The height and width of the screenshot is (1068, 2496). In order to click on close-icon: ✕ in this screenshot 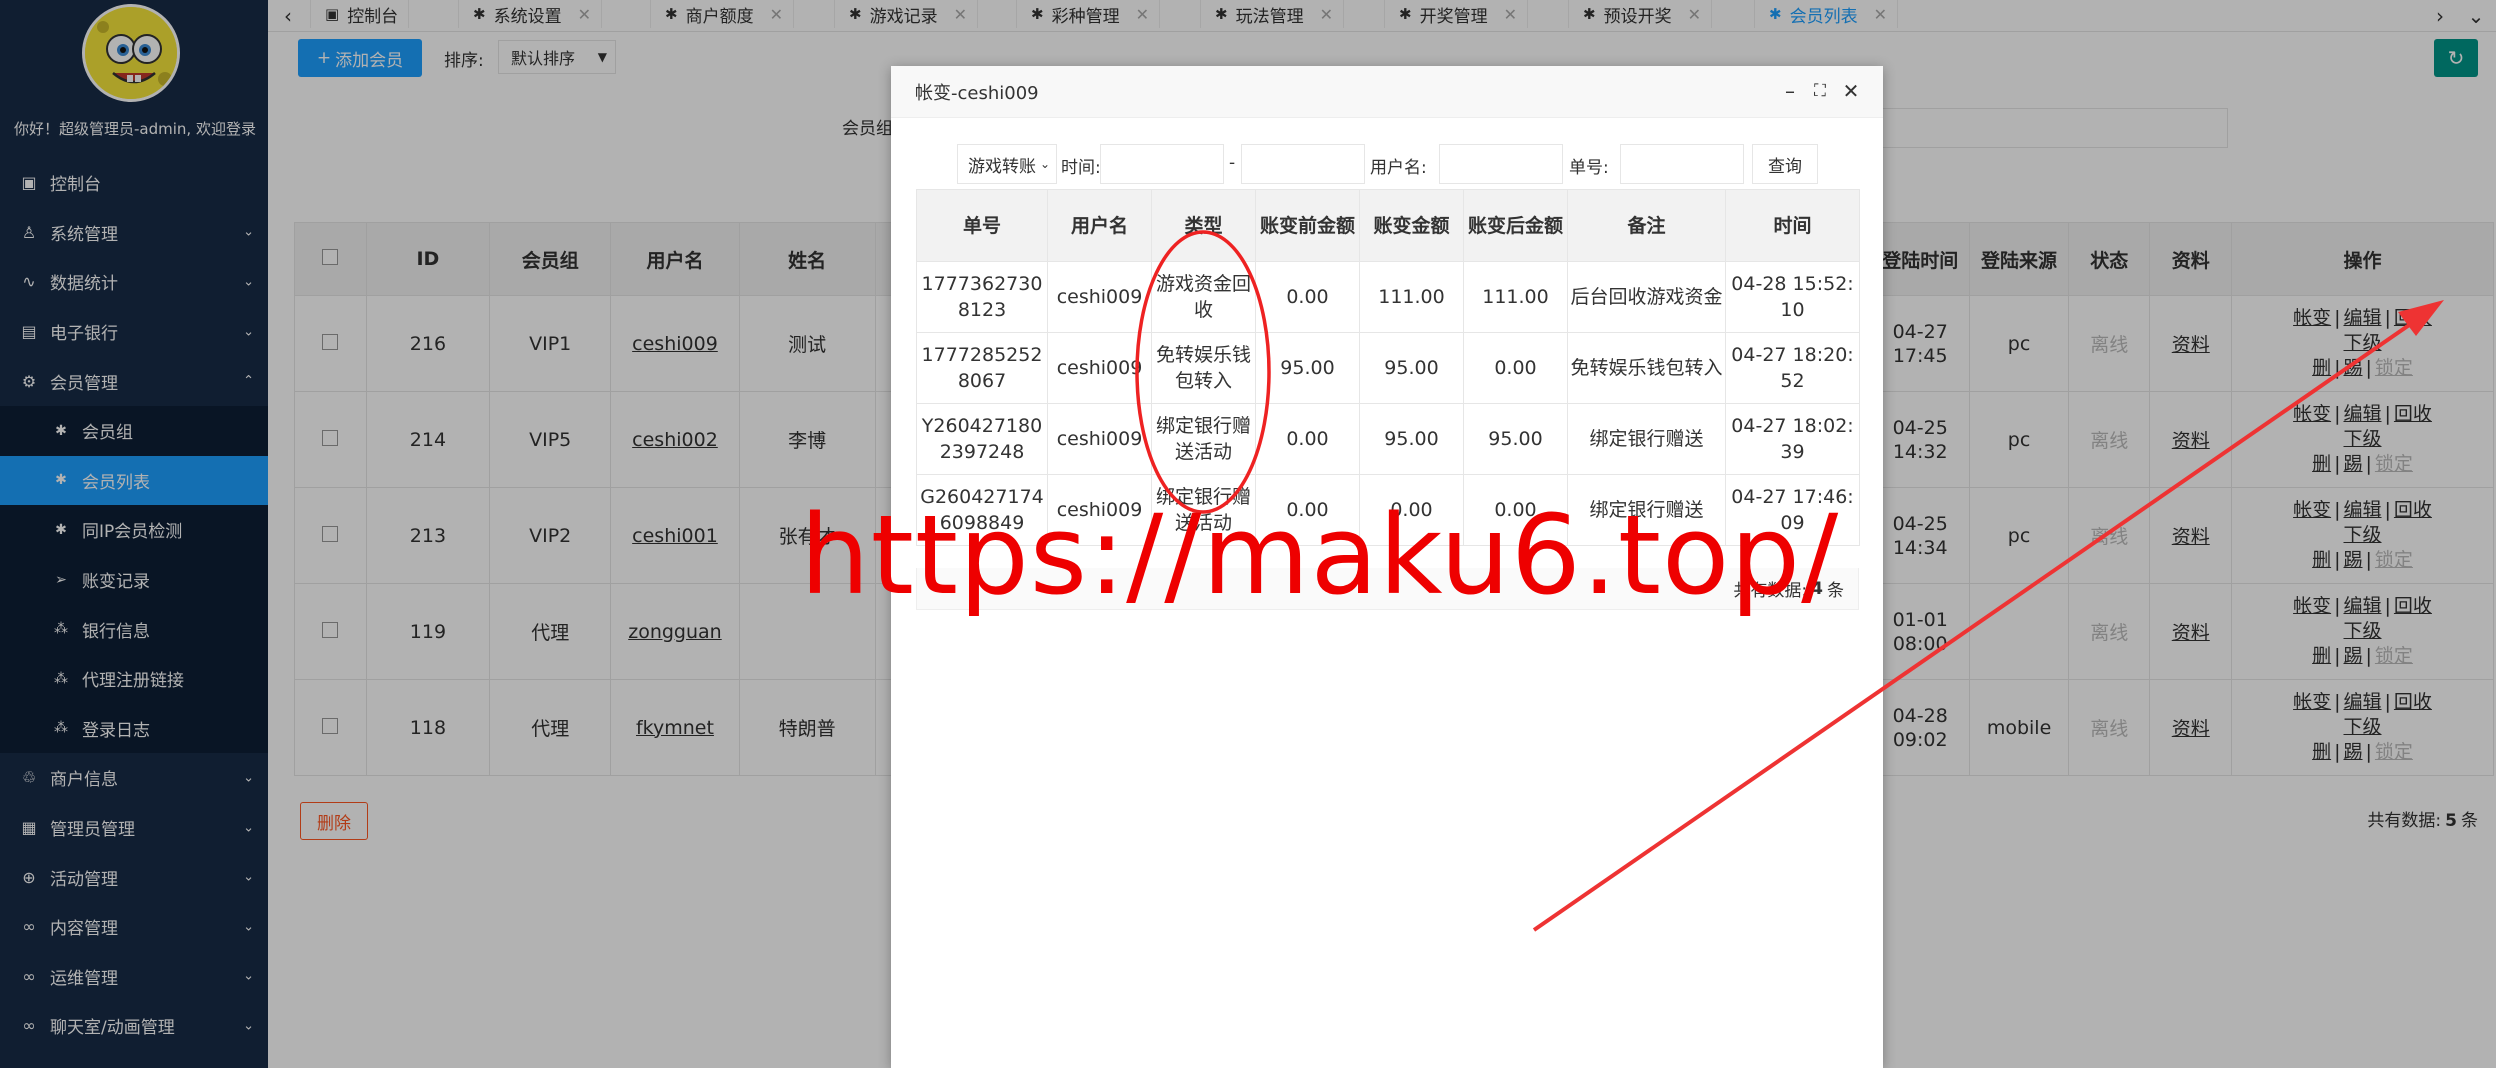, I will do `click(1851, 91)`.